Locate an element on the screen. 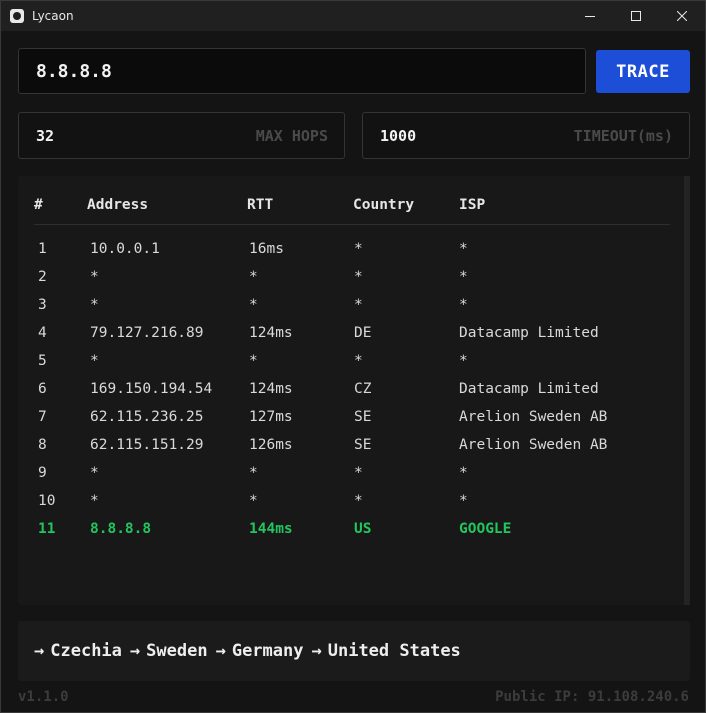 Image resolution: width=706 pixels, height=713 pixels. header-num: # is located at coordinates (60, 208).